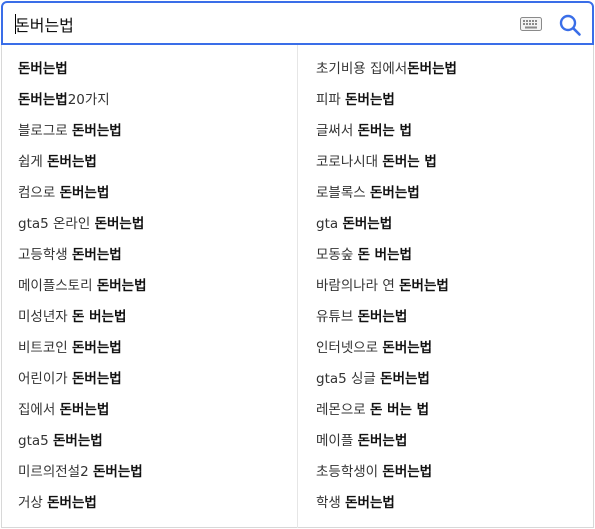 The image size is (595, 529). Describe the element at coordinates (149, 100) in the screenshot. I see `suggestion-item: 돈버는법20가지` at that location.